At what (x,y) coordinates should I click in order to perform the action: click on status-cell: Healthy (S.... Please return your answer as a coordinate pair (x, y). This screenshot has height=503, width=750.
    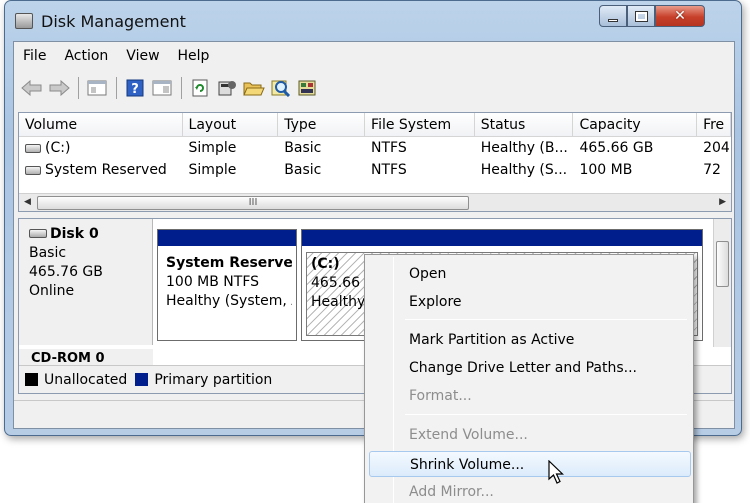
    Looking at the image, I should click on (524, 170).